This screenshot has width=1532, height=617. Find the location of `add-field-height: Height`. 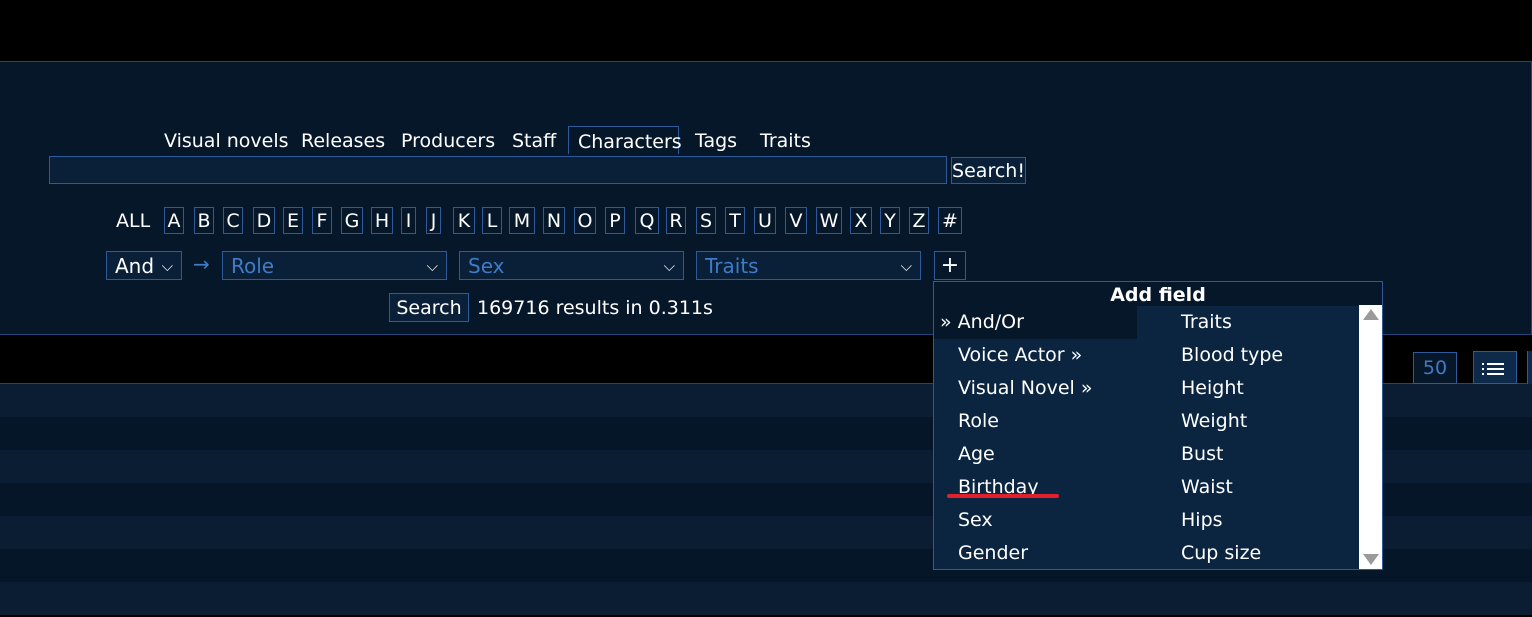

add-field-height: Height is located at coordinates (1212, 388).